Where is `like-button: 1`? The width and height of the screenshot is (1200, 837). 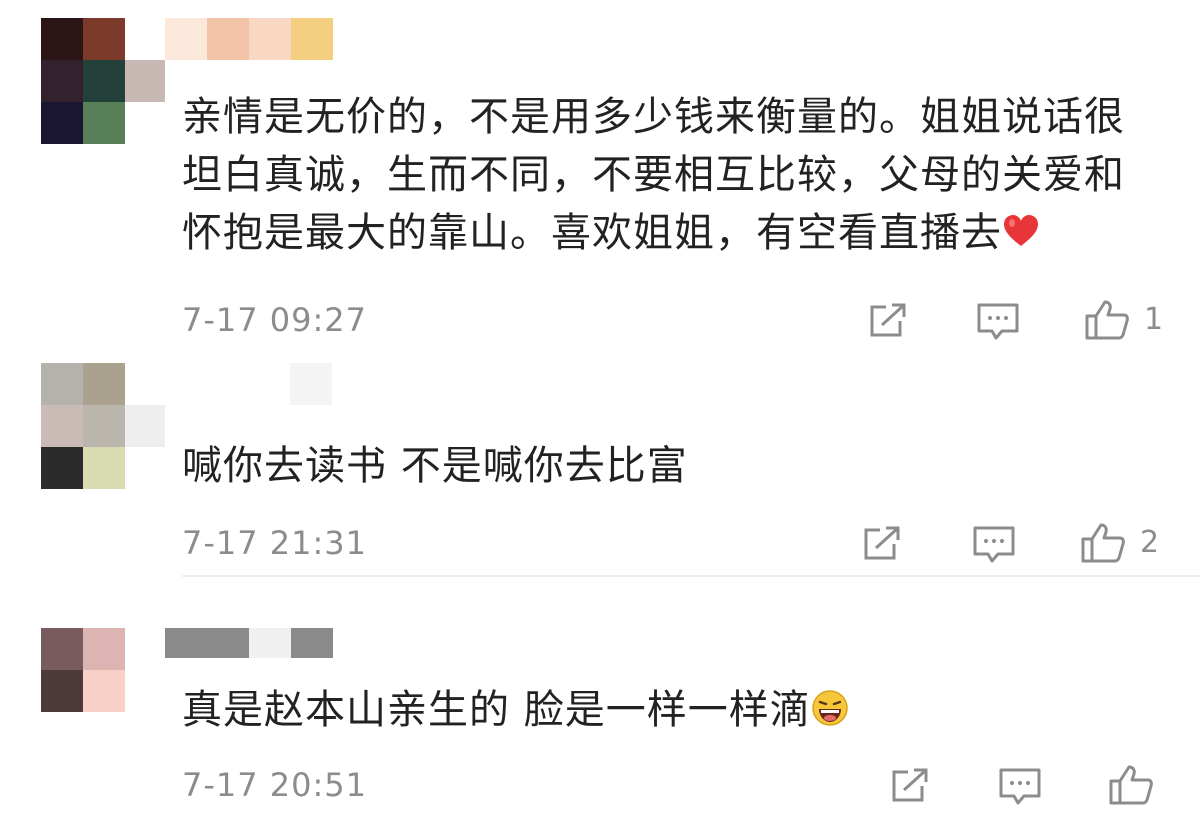 like-button: 1 is located at coordinates (1123, 320).